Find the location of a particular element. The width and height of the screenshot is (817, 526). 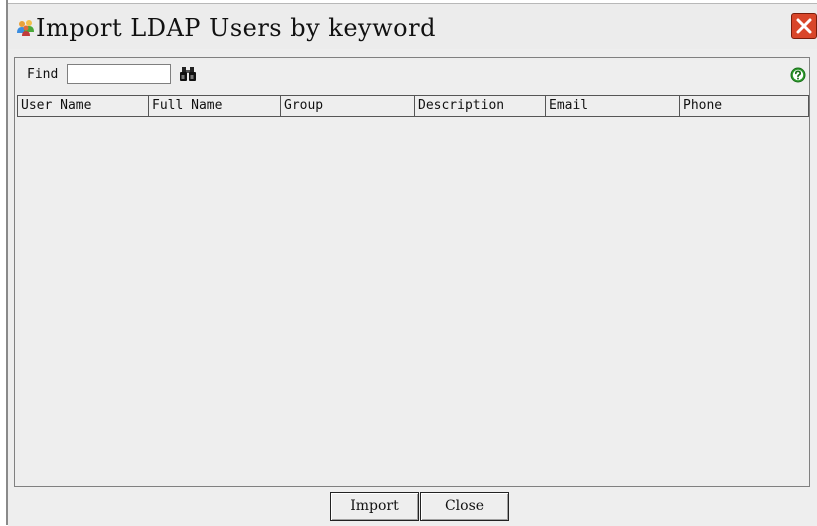

column-header-user-name: User Name is located at coordinates (83, 106).